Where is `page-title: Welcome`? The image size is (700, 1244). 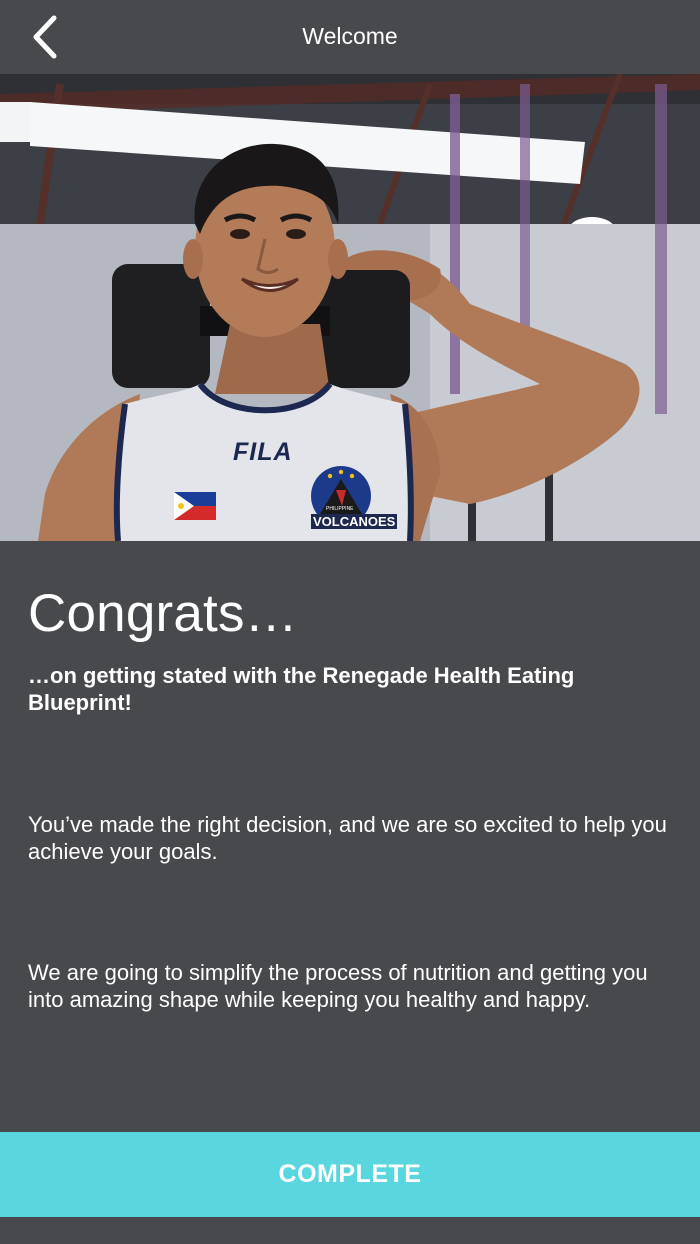 page-title: Welcome is located at coordinates (350, 36).